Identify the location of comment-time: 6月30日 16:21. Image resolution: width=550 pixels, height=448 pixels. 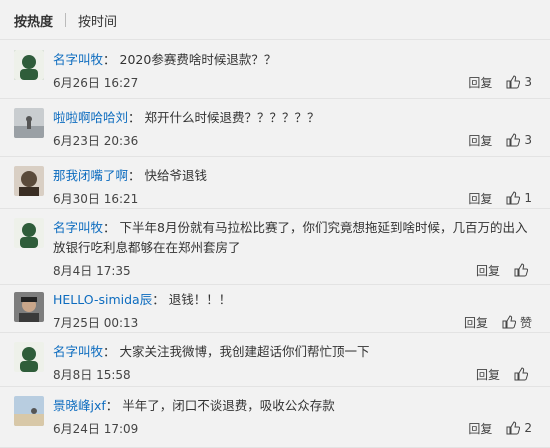
(96, 198).